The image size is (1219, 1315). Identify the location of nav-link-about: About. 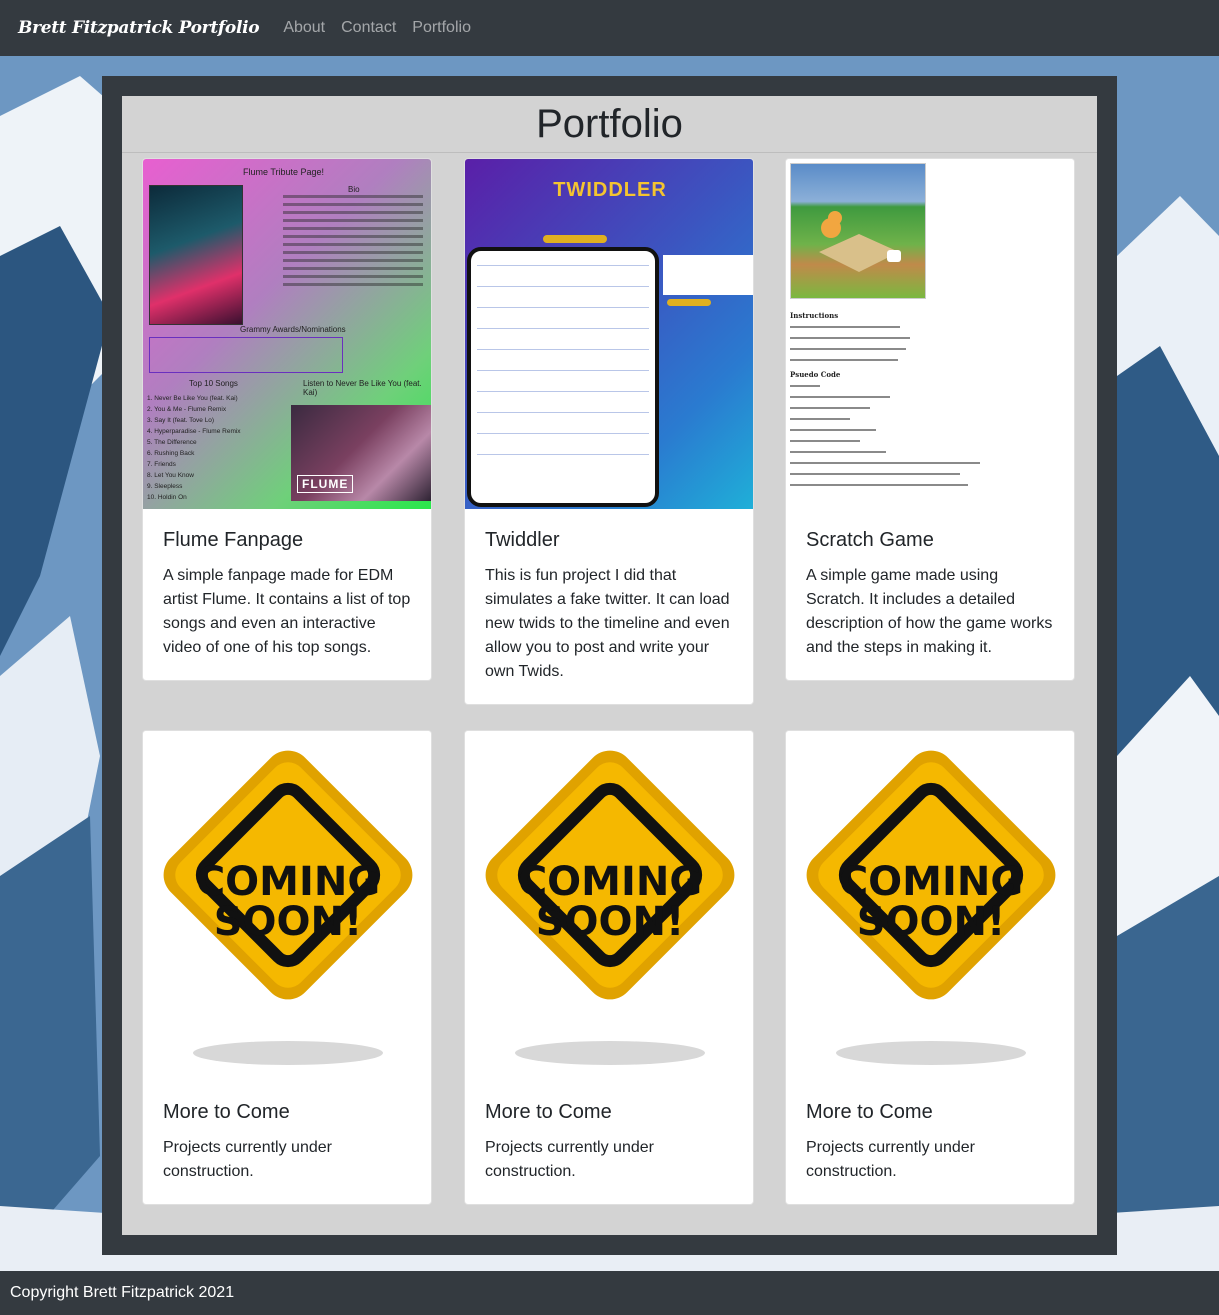
(304, 28).